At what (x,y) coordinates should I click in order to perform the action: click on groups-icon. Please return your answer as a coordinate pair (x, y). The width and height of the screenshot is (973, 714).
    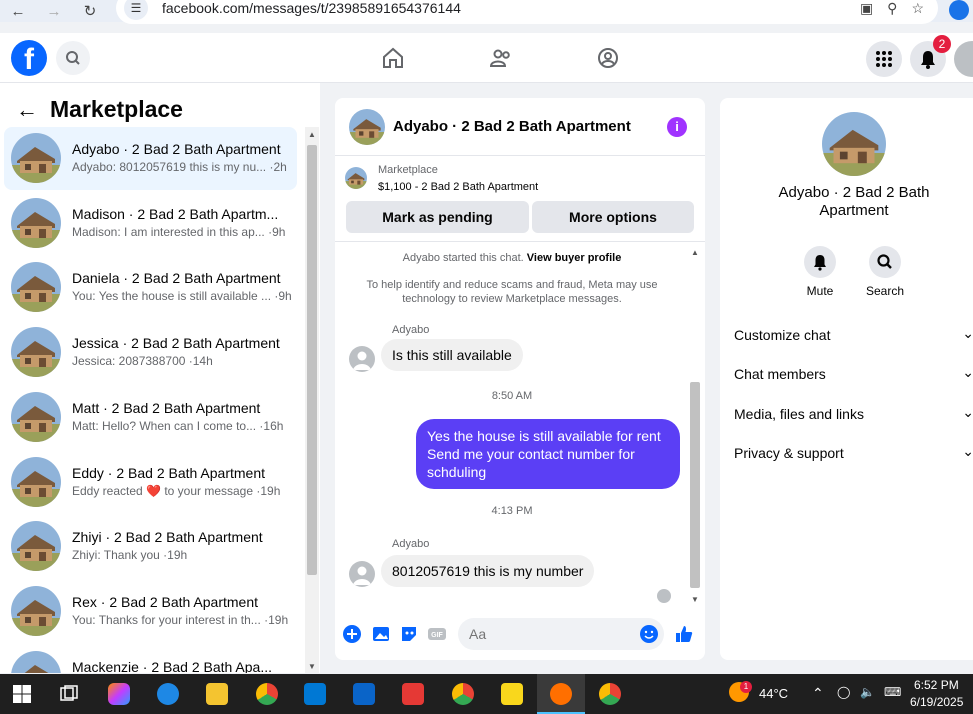
    Looking at the image, I should click on (608, 58).